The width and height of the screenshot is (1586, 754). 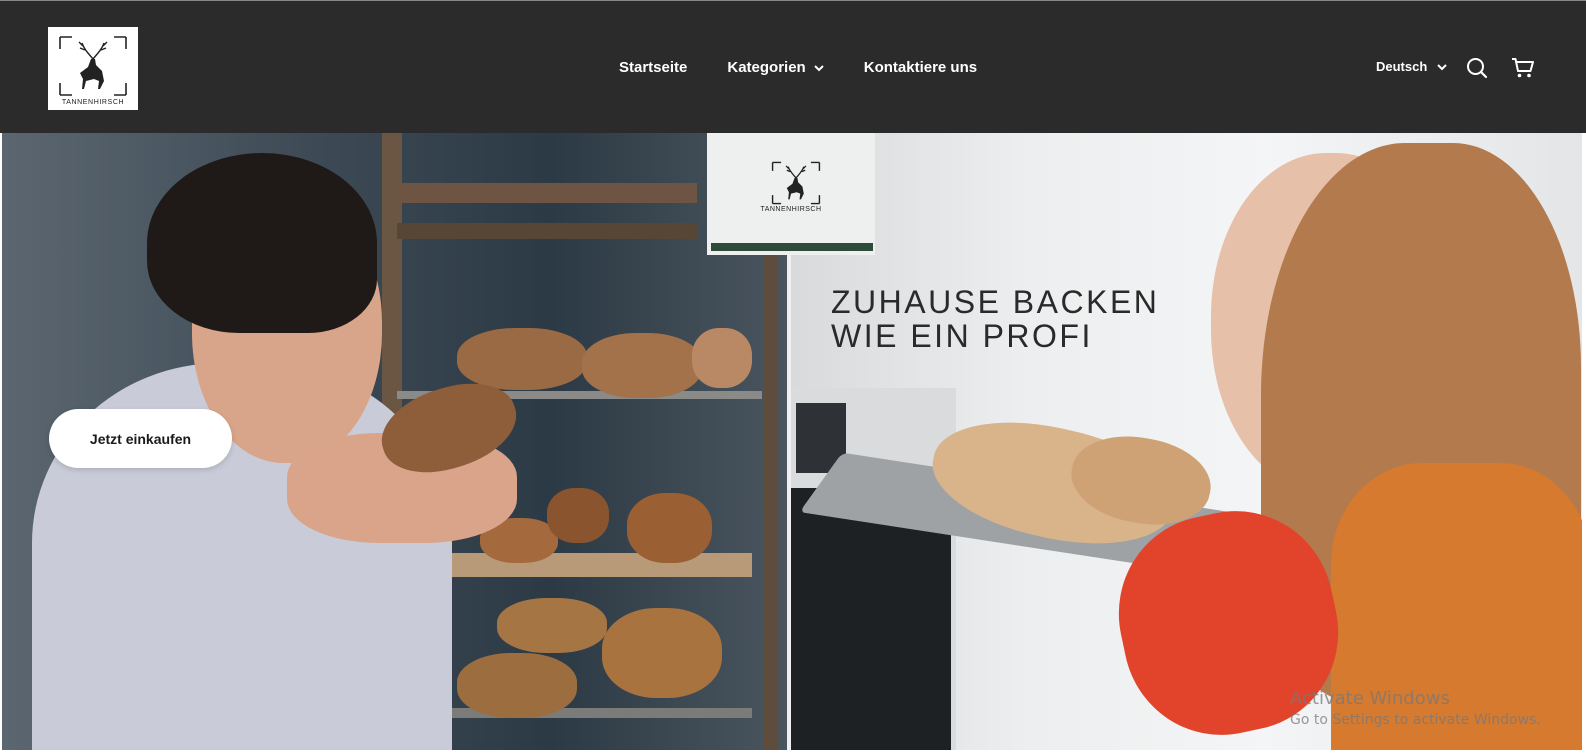 I want to click on hero-logo-text: TANNENHIRSCH, so click(x=791, y=209).